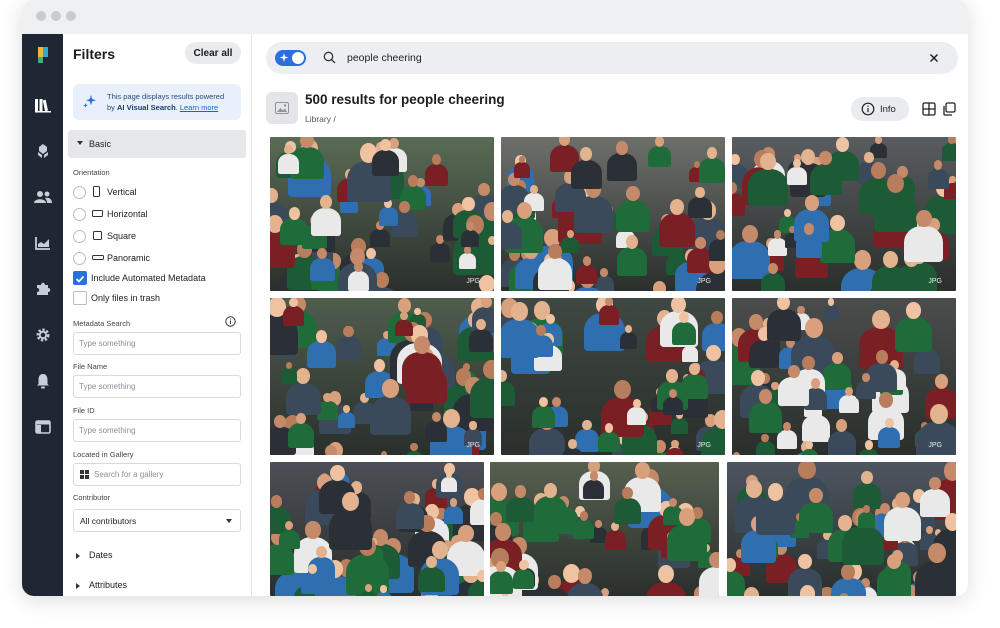 This screenshot has width=1000, height=628. I want to click on checkmark-icon, so click(80, 279).